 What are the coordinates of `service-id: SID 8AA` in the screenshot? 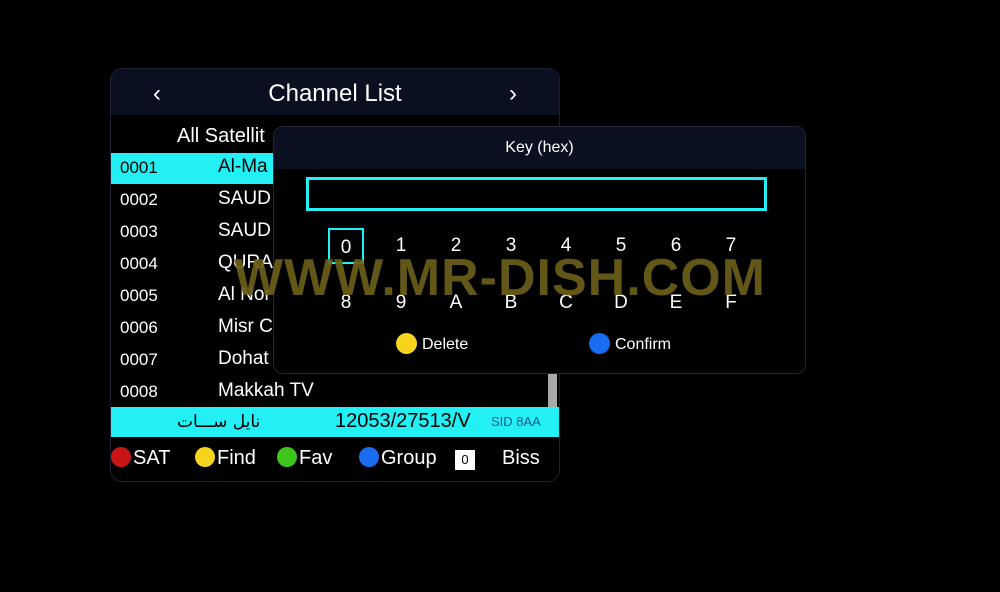 It's located at (516, 421).